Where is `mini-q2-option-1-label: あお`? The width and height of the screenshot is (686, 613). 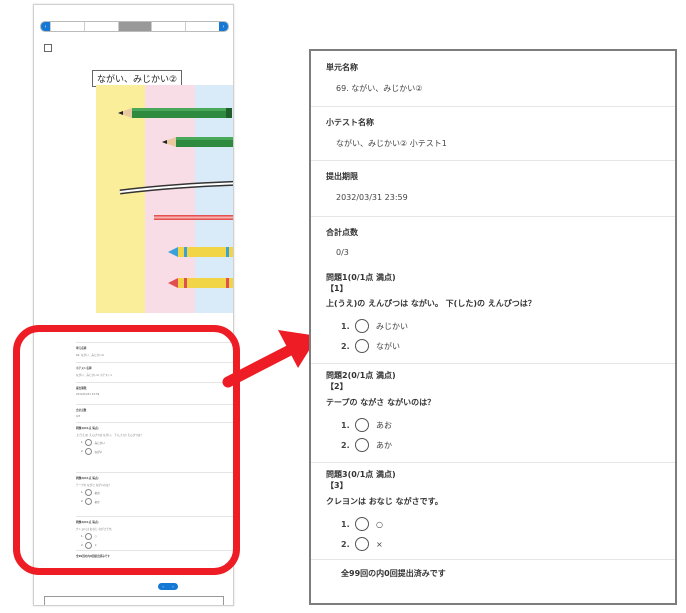 mini-q2-option-1-label: あお is located at coordinates (97, 493).